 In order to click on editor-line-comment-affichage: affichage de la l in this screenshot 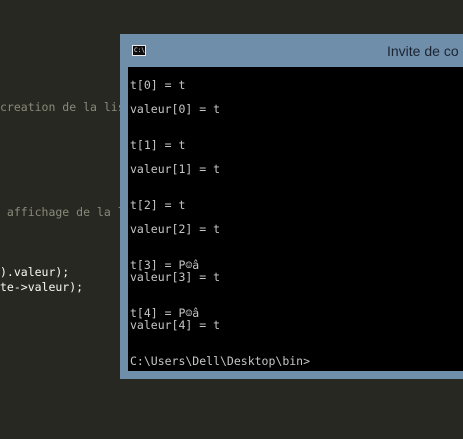, I will do `click(62, 212)`.